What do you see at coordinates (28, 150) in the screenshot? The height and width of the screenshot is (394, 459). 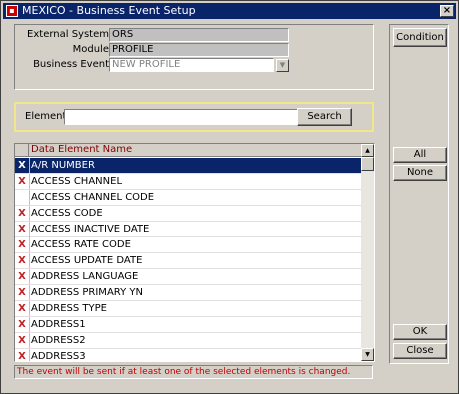 I see `header-separator` at bounding box center [28, 150].